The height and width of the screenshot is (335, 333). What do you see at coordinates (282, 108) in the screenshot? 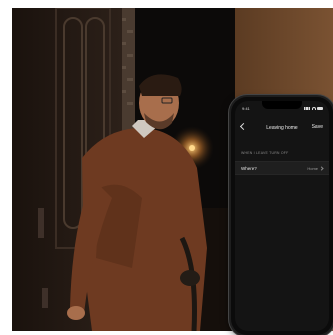
I see `status-bar: 9:41` at bounding box center [282, 108].